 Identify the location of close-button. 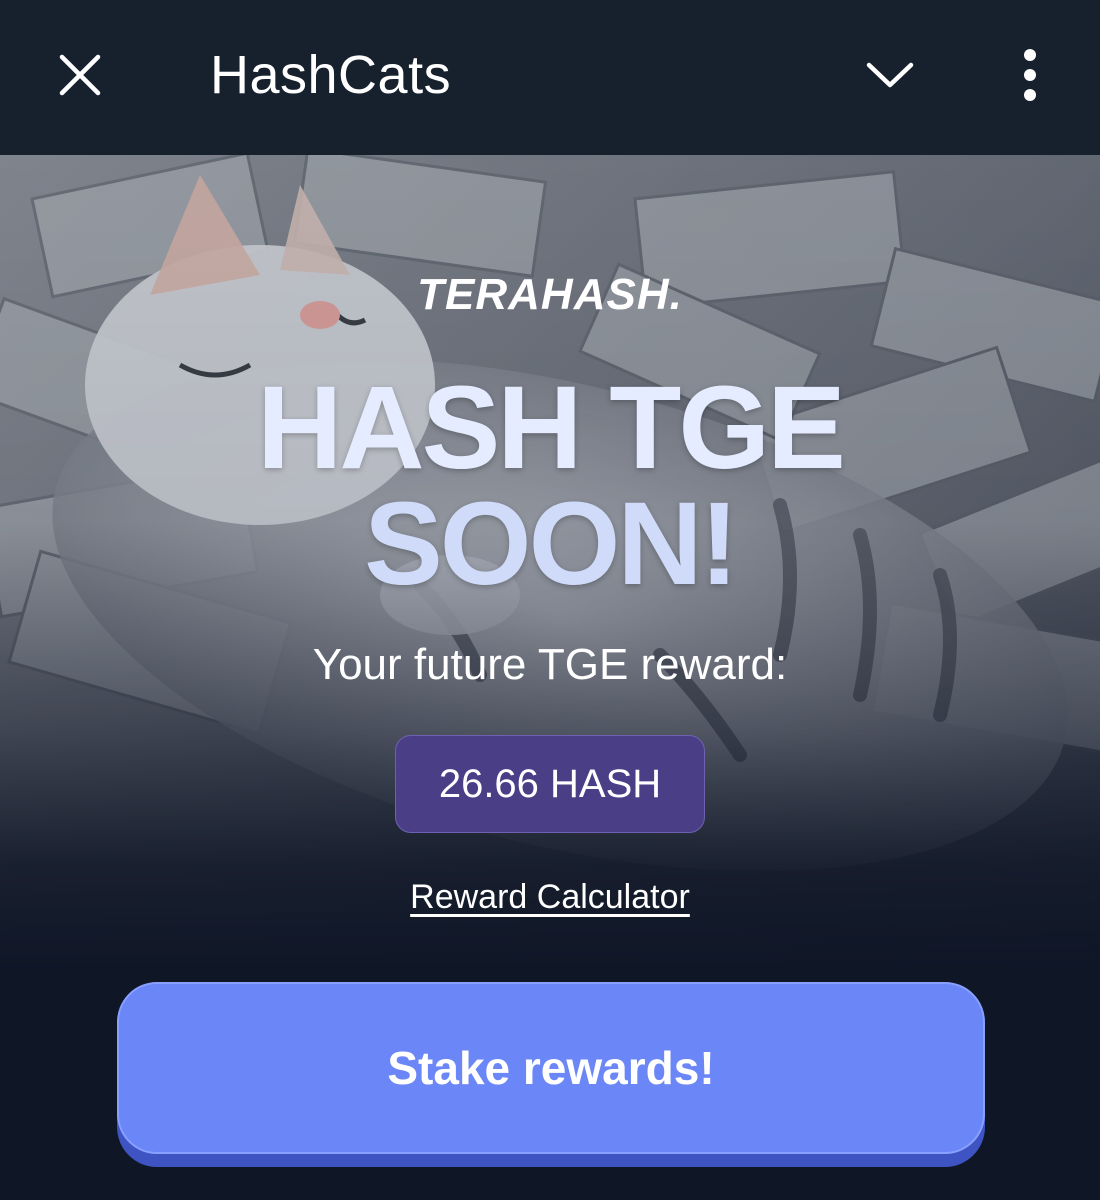
(80, 75).